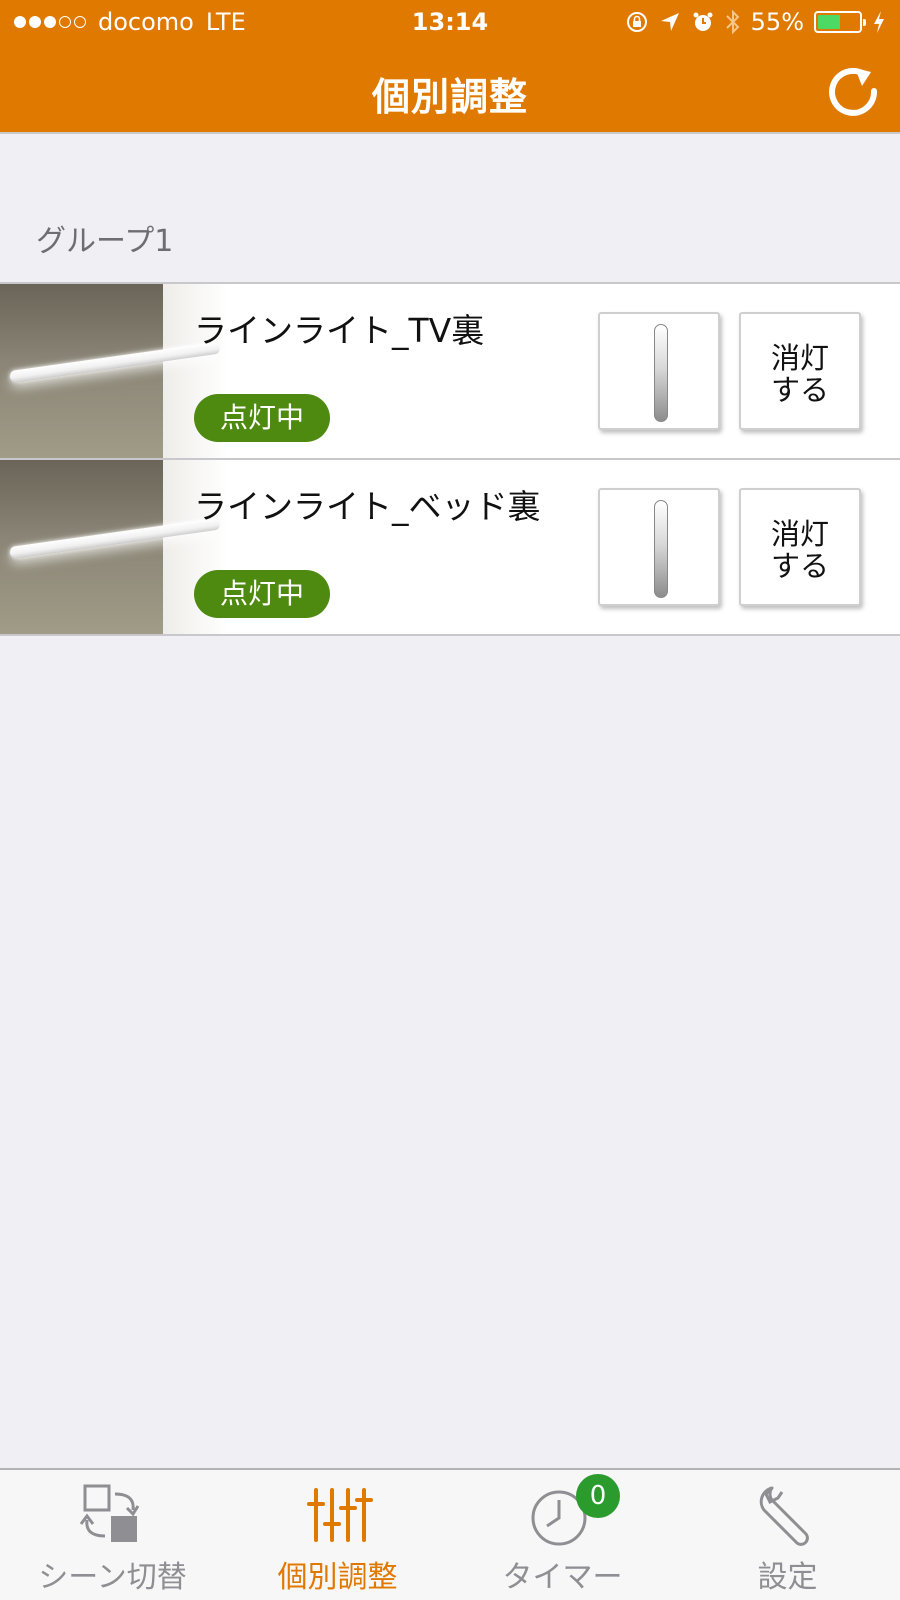 The image size is (900, 1600). What do you see at coordinates (367, 506) in the screenshot?
I see `device-name: ラインライト_ベッド裏` at bounding box center [367, 506].